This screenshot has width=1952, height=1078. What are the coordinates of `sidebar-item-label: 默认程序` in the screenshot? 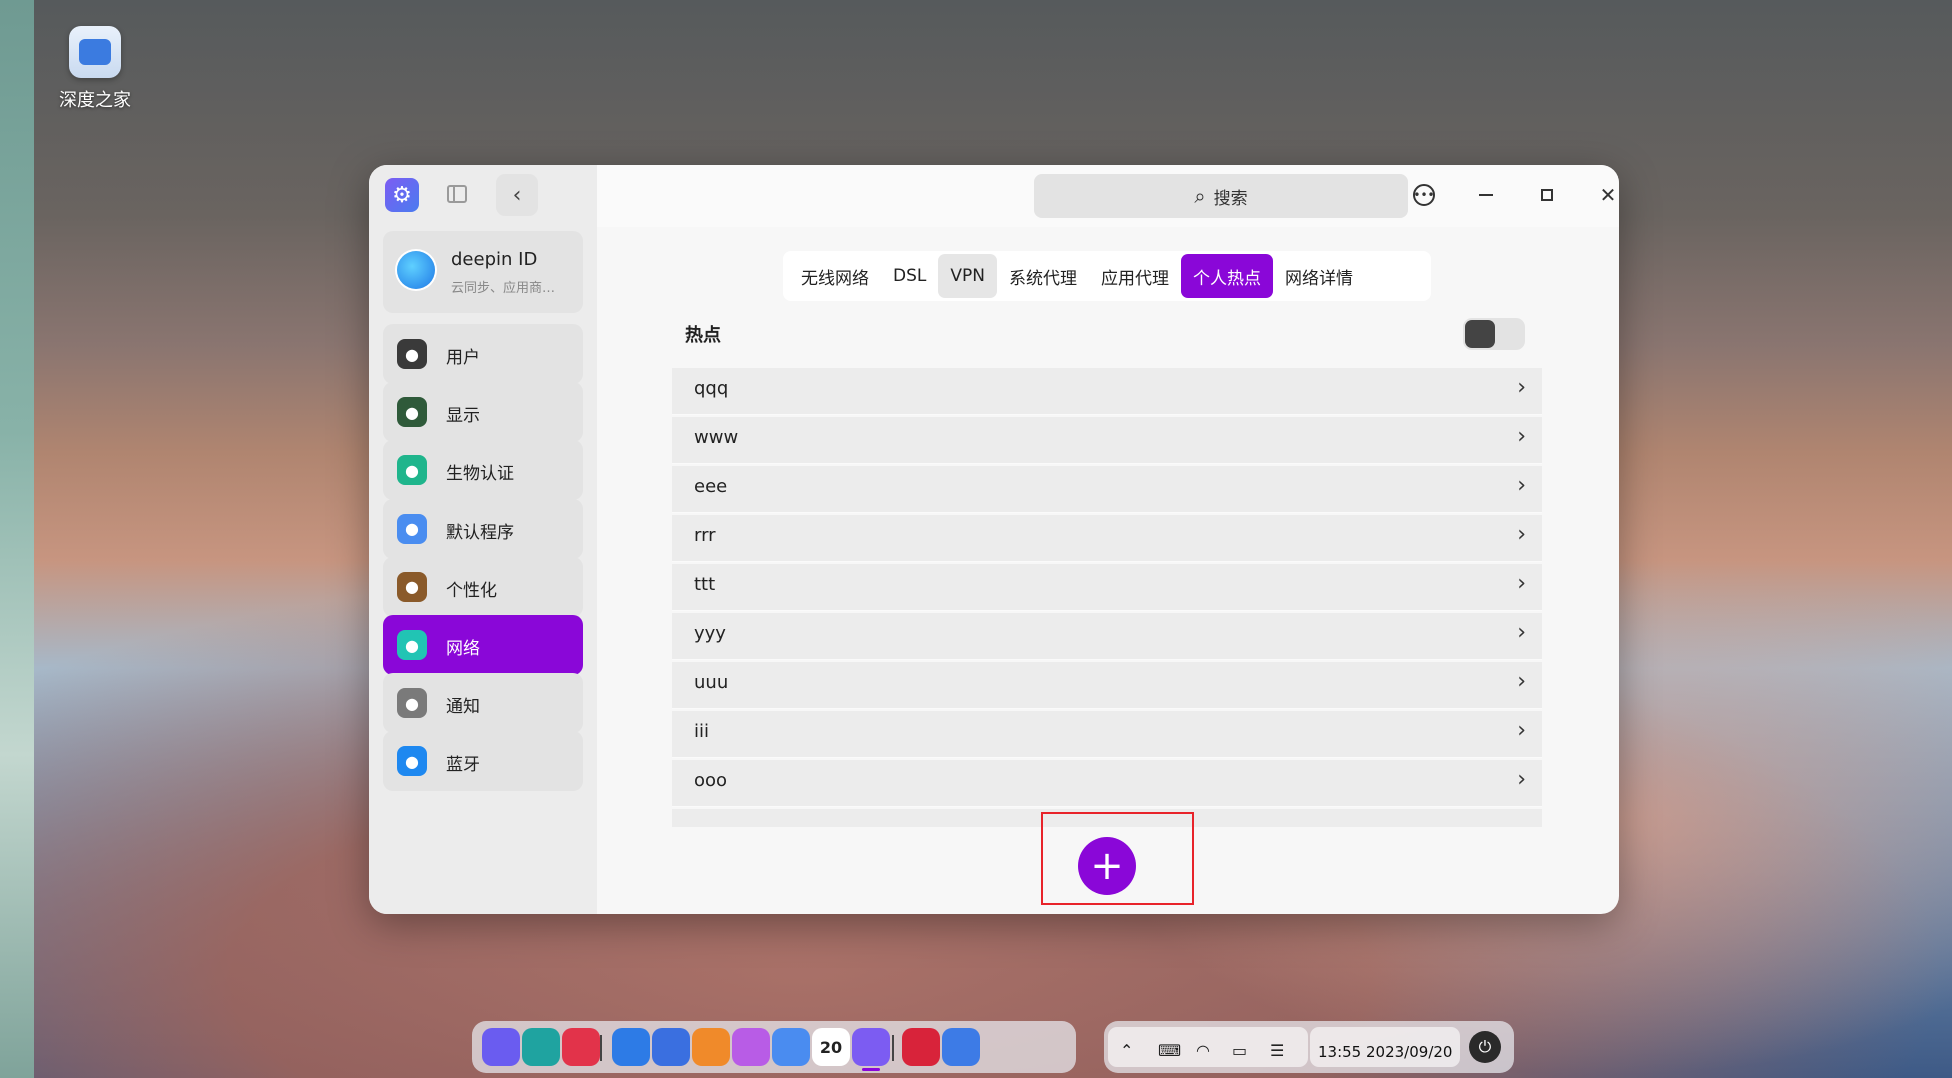 It's located at (480, 532).